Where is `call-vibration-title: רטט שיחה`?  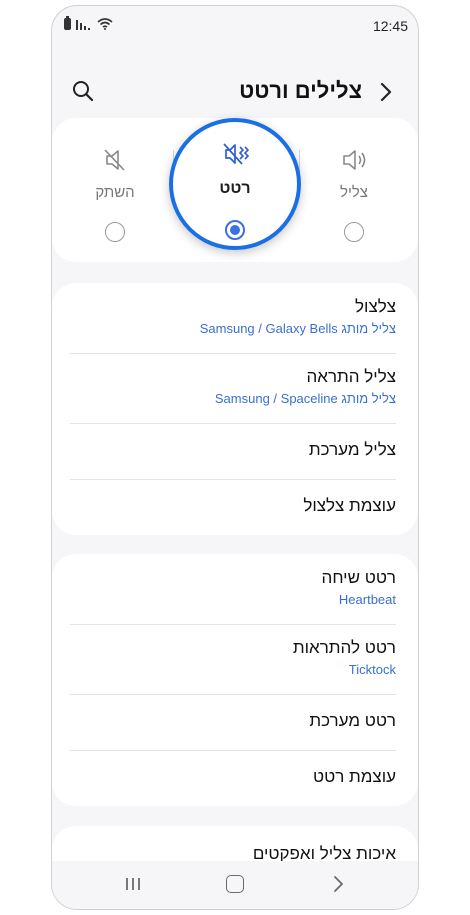 call-vibration-title: רטט שיחה is located at coordinates (358, 577).